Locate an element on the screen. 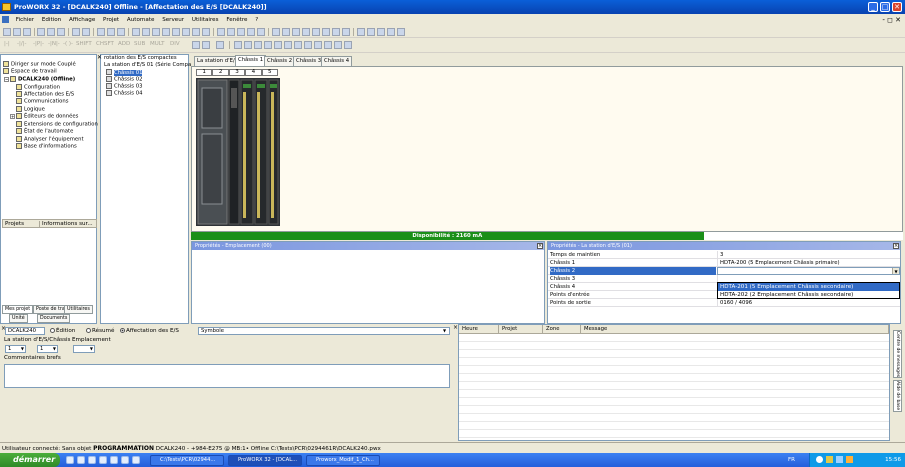  menu-fichier: Fichier is located at coordinates (25, 20).